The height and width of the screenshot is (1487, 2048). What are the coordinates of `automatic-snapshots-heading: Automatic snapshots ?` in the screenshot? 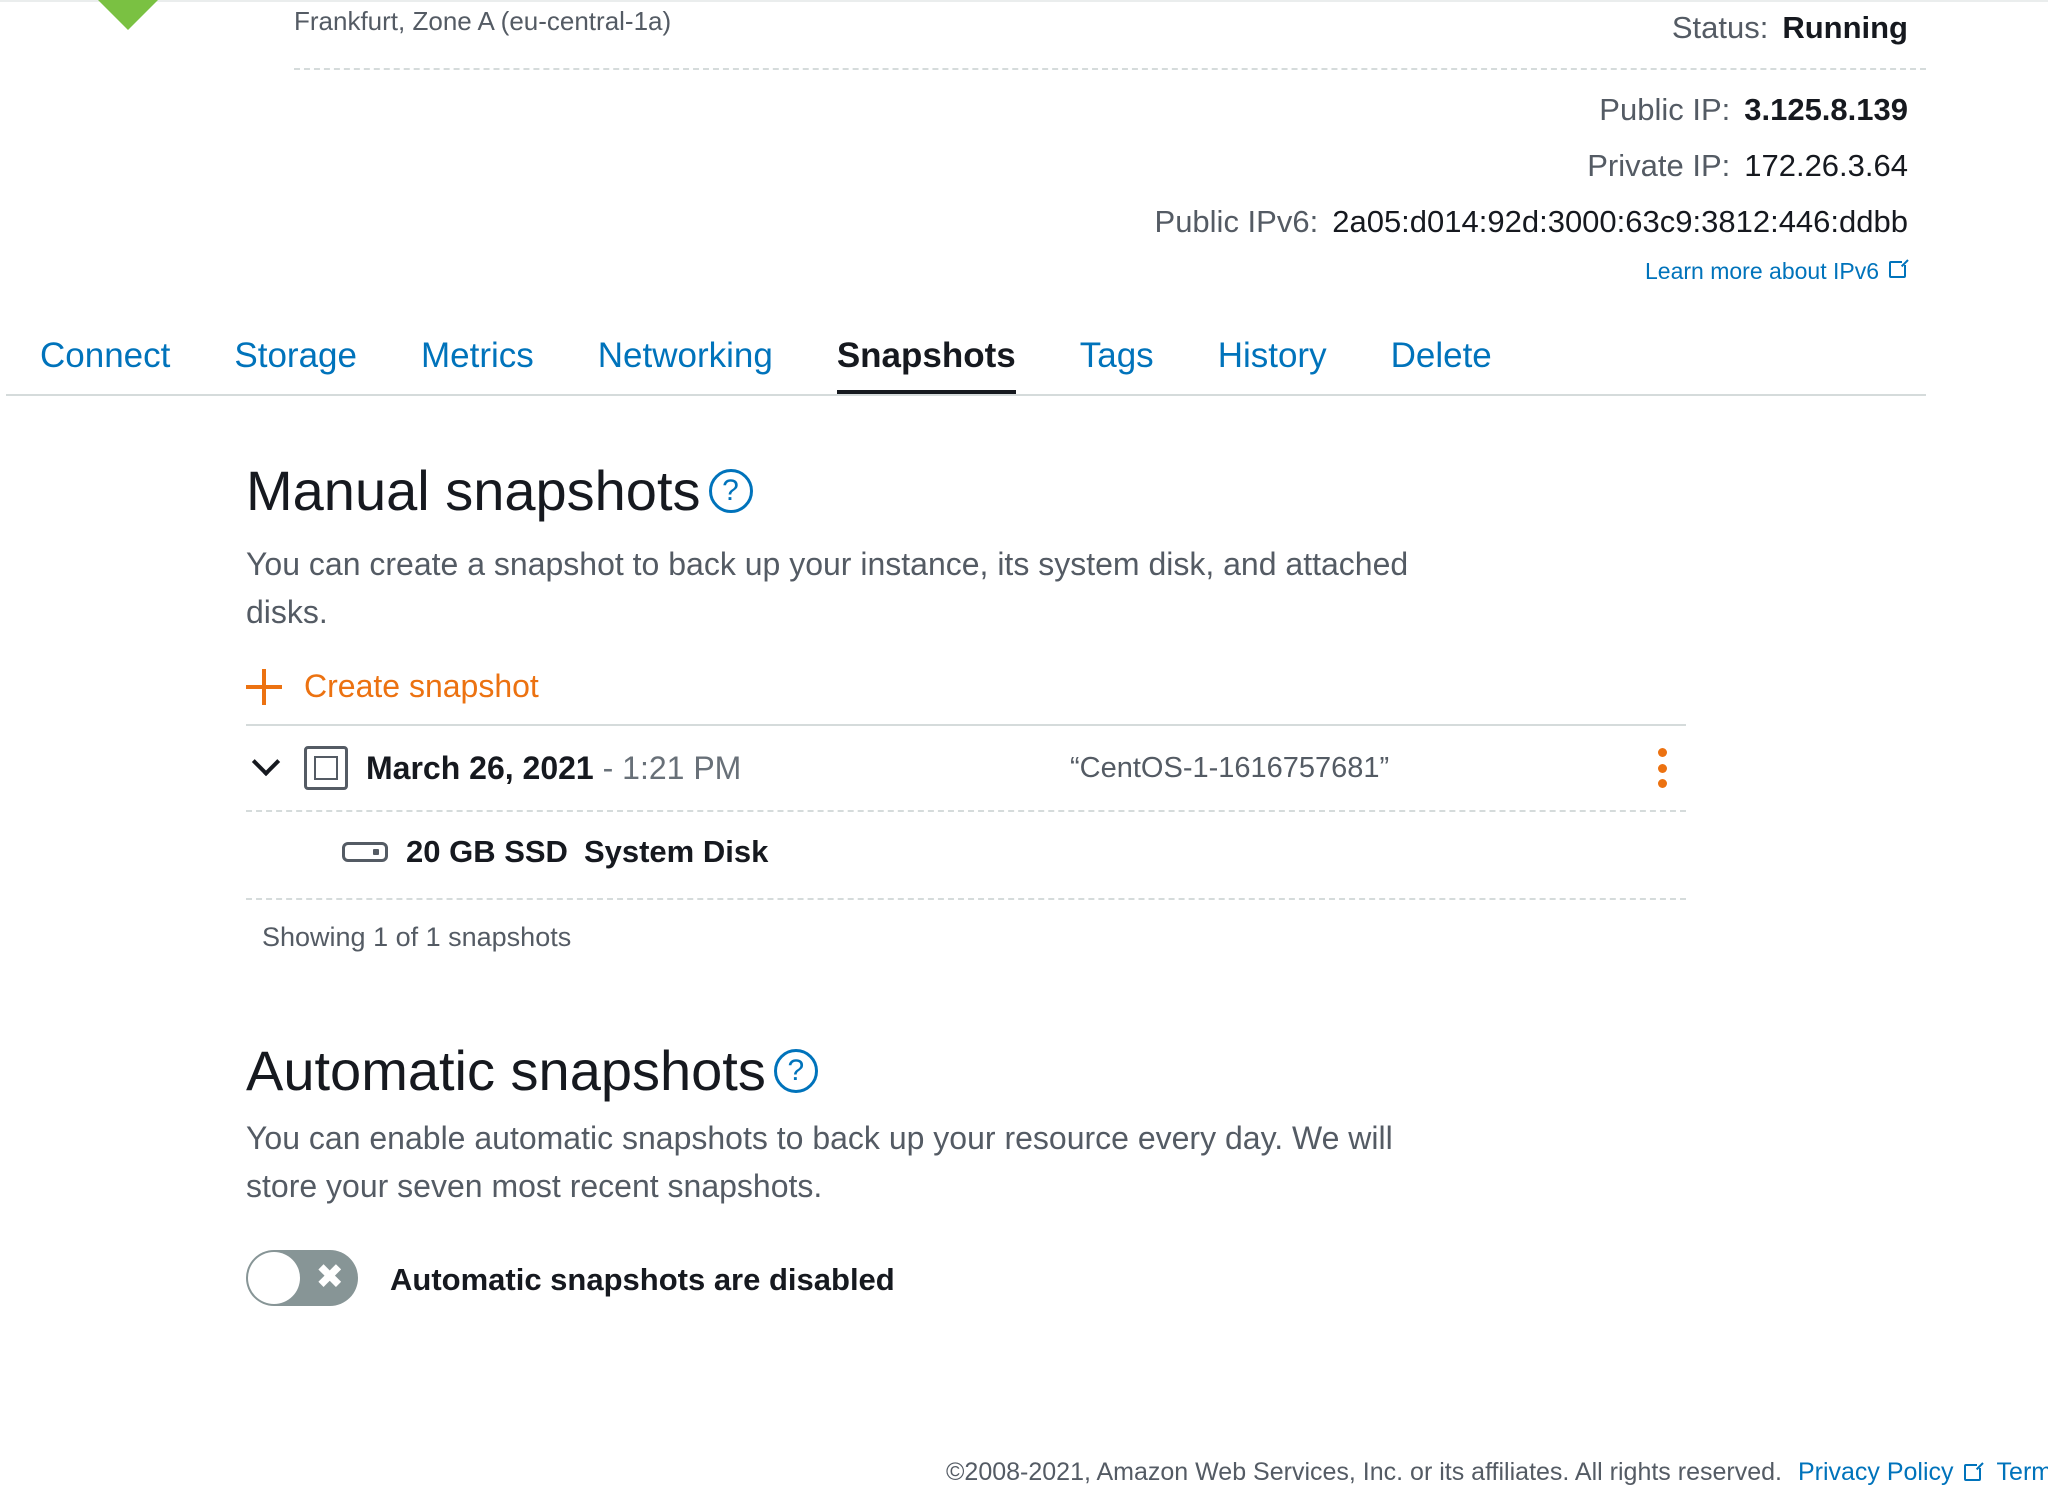 It's located at (532, 1070).